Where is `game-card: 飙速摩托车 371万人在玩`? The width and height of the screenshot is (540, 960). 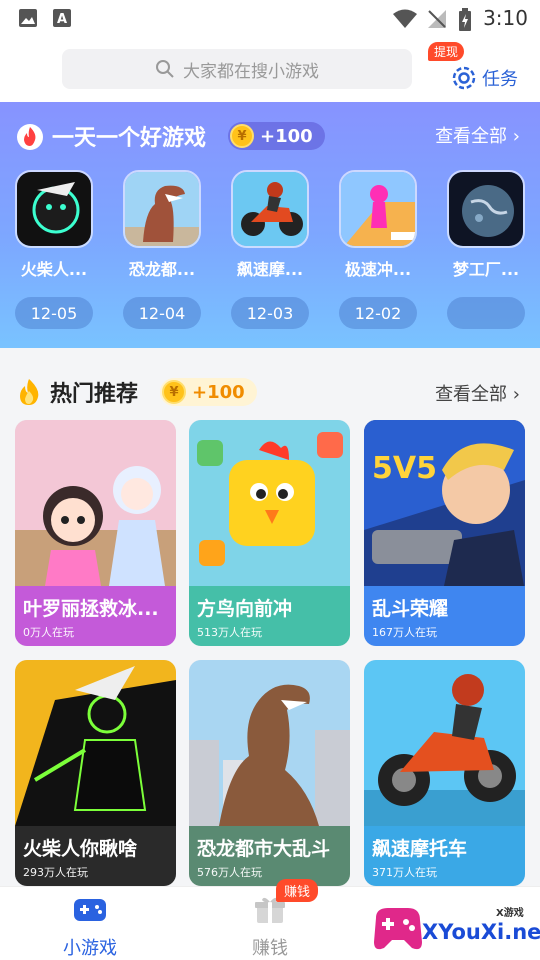
game-card: 飙速摩托车 371万人在玩 is located at coordinates (444, 773).